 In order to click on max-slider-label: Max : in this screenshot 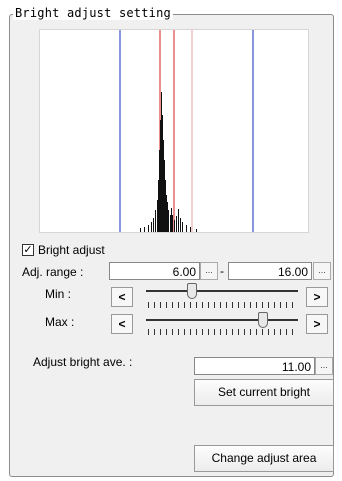, I will do `click(60, 322)`.